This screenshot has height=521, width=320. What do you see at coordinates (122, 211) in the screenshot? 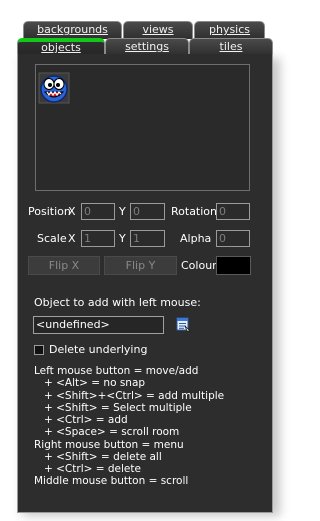
I see `position-y-label: Y` at bounding box center [122, 211].